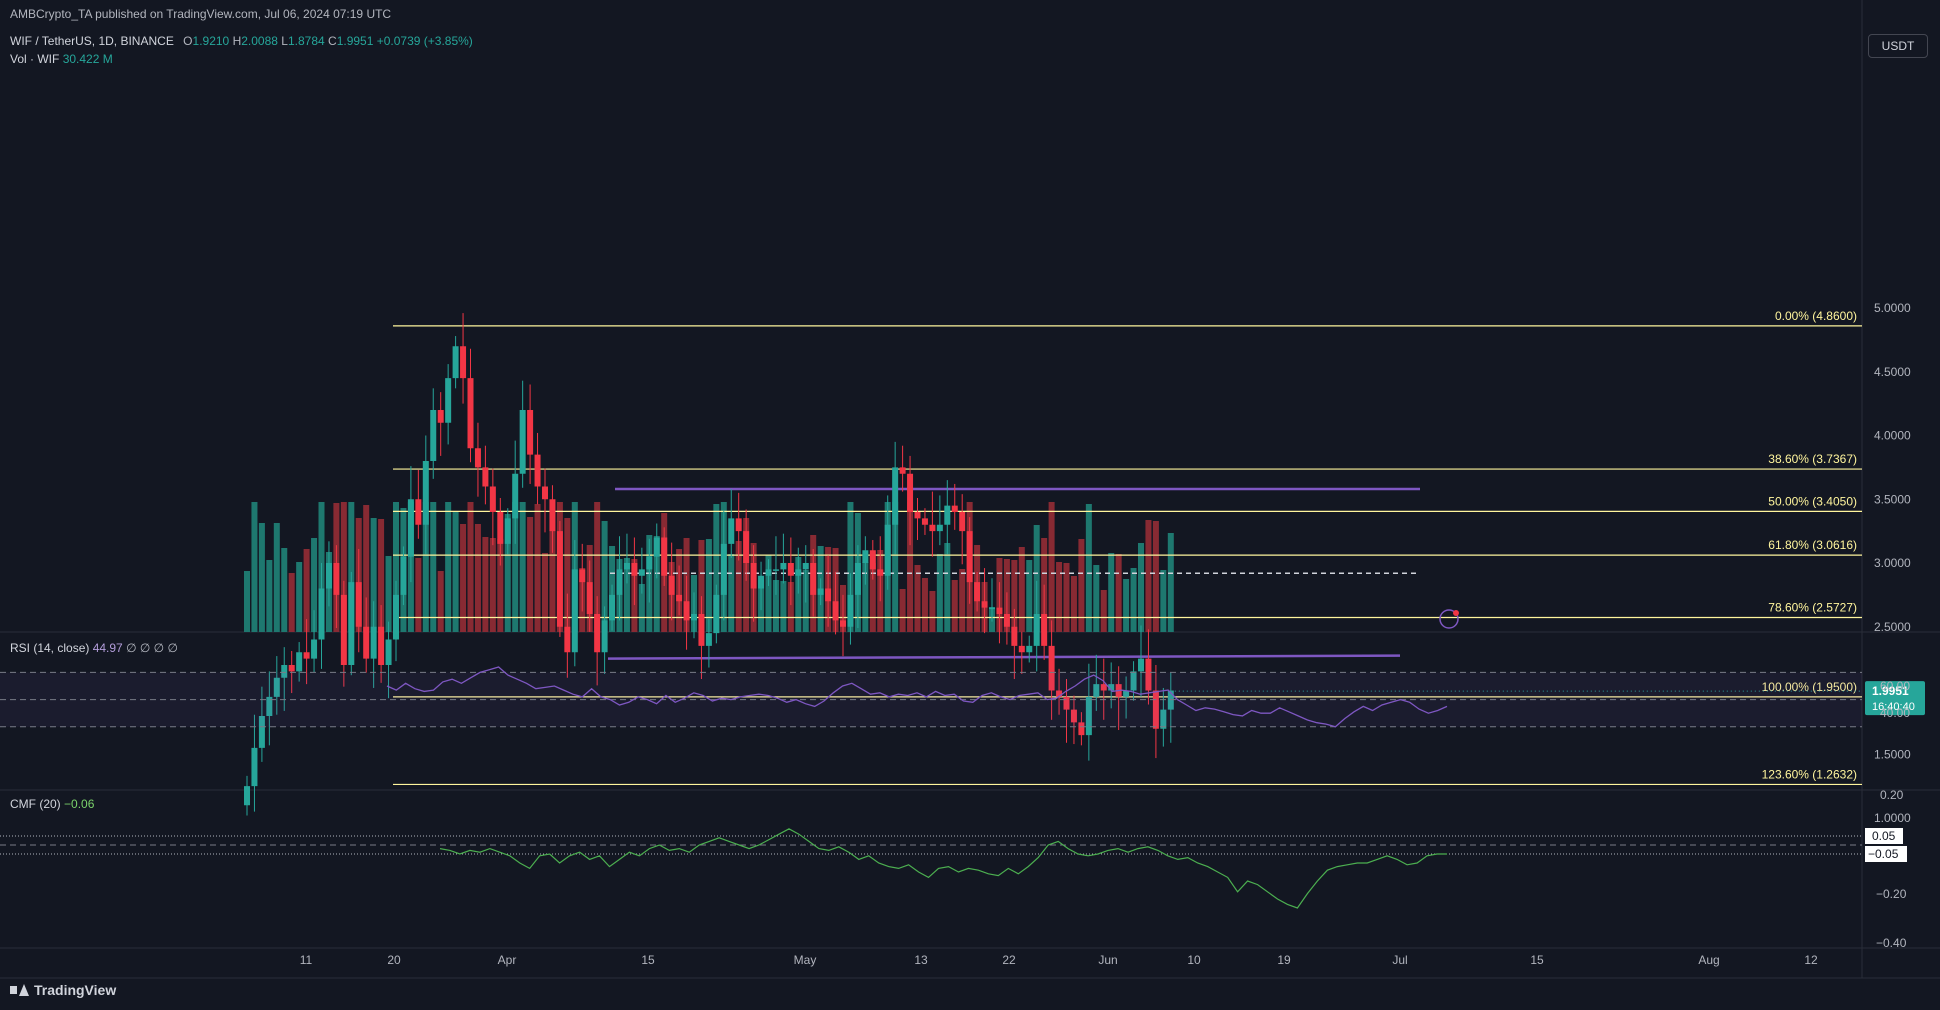  Describe the element at coordinates (152, 648) in the screenshot. I see `rsi-extra: ∅ ∅ ∅ ∅` at that location.